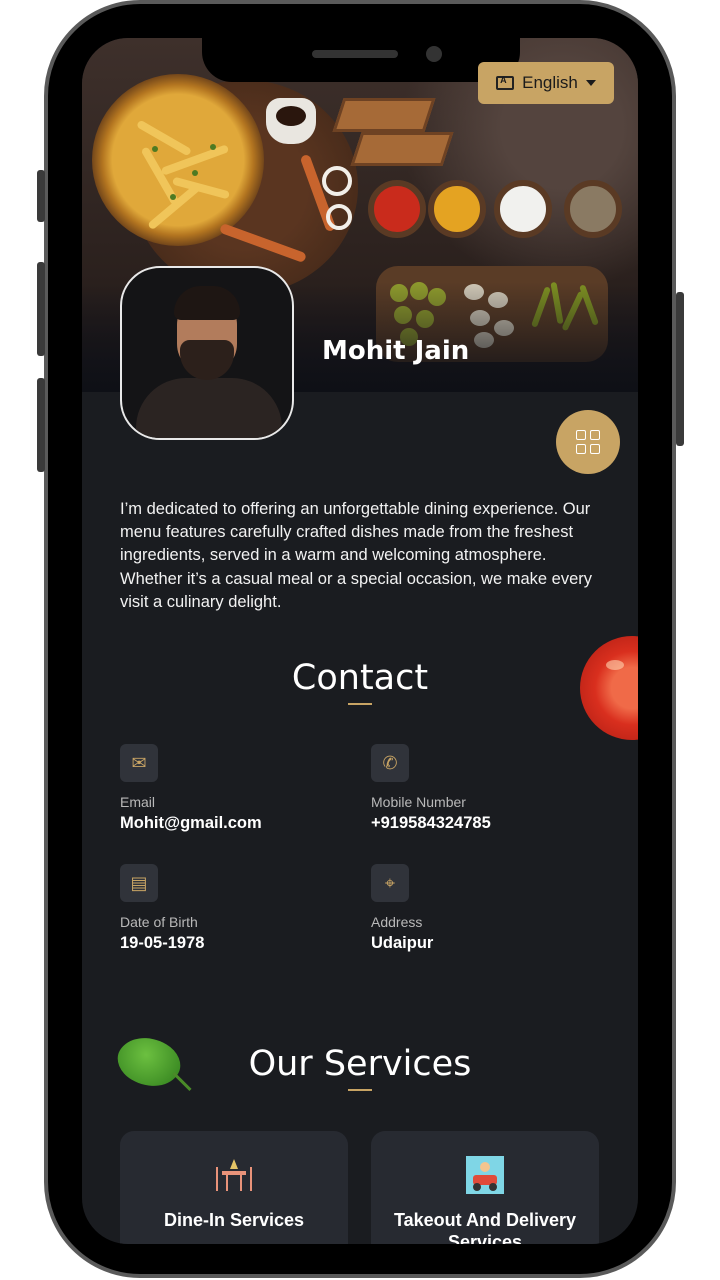 Image resolution: width=720 pixels, height=1280 pixels. I want to click on phone-notch, so click(361, 56).